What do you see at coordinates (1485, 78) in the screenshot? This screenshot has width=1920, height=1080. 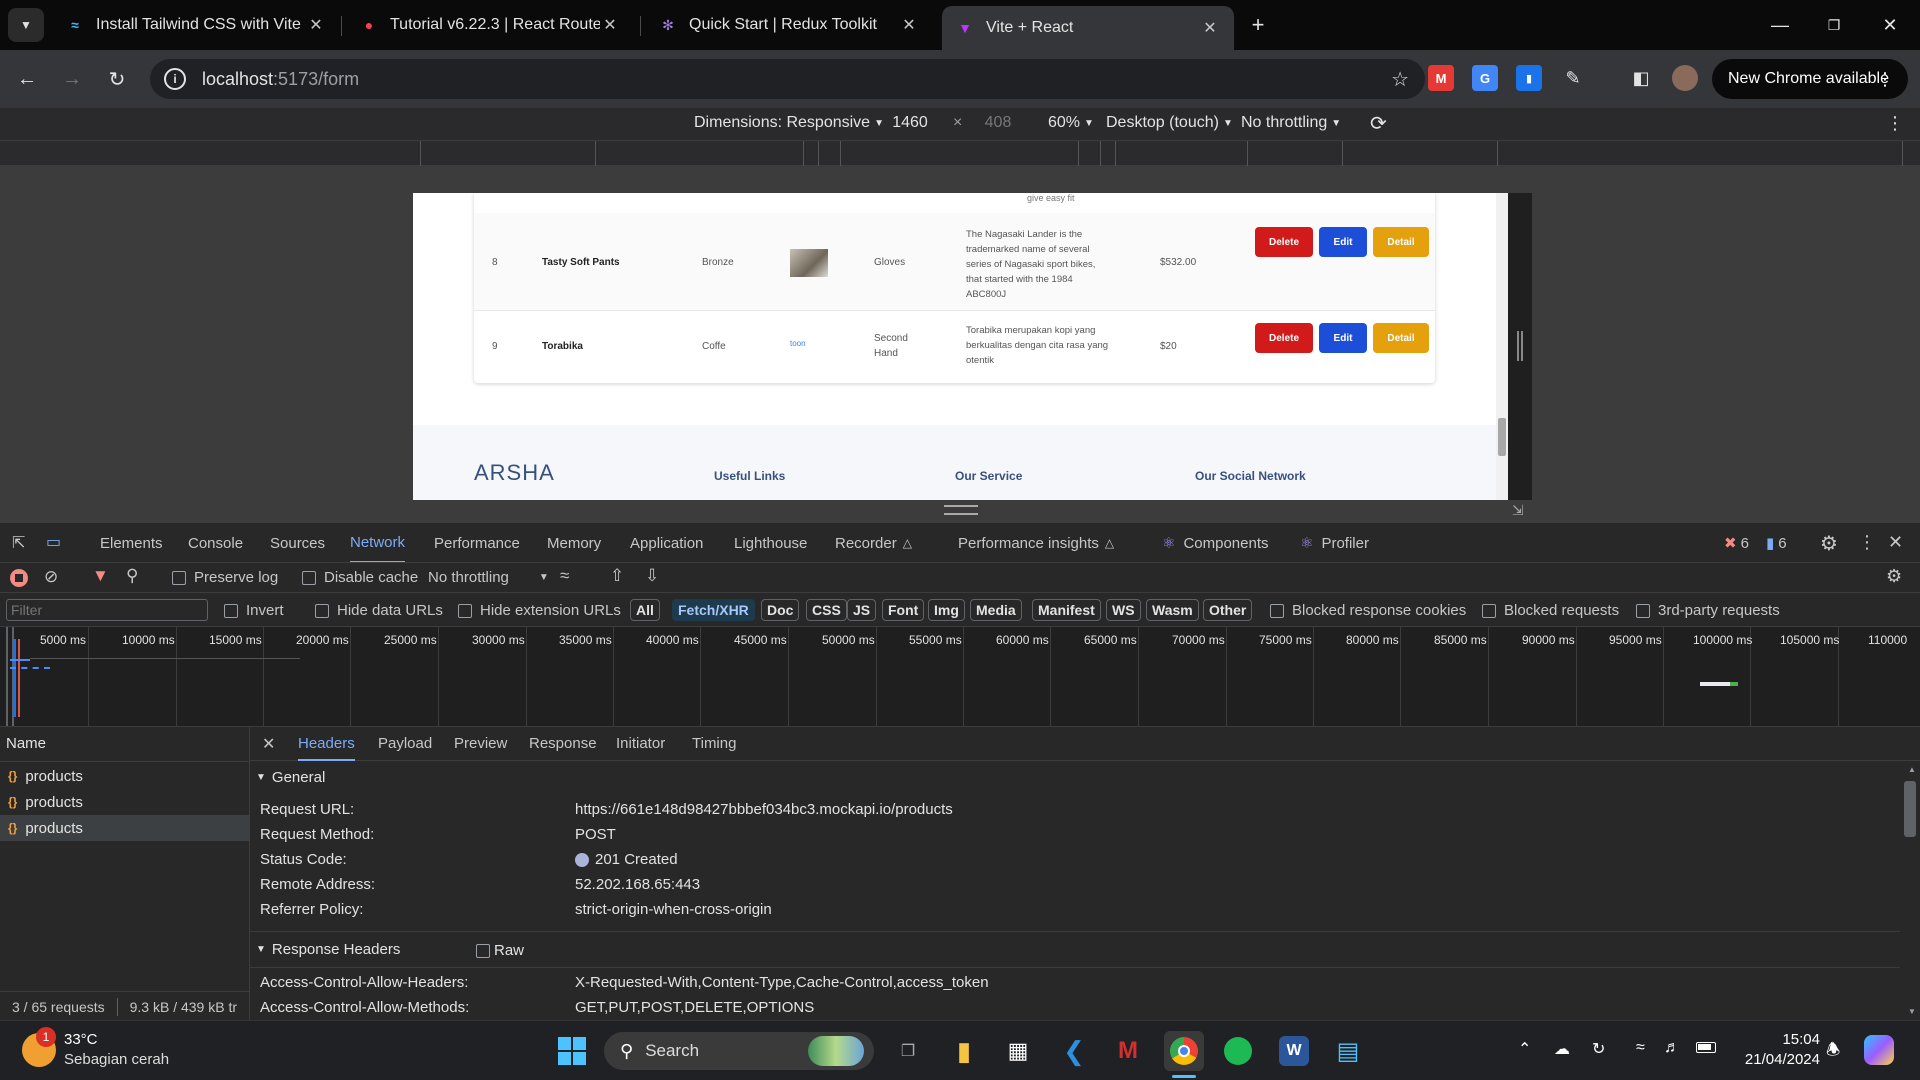 I see `translate-extension-icon: G` at bounding box center [1485, 78].